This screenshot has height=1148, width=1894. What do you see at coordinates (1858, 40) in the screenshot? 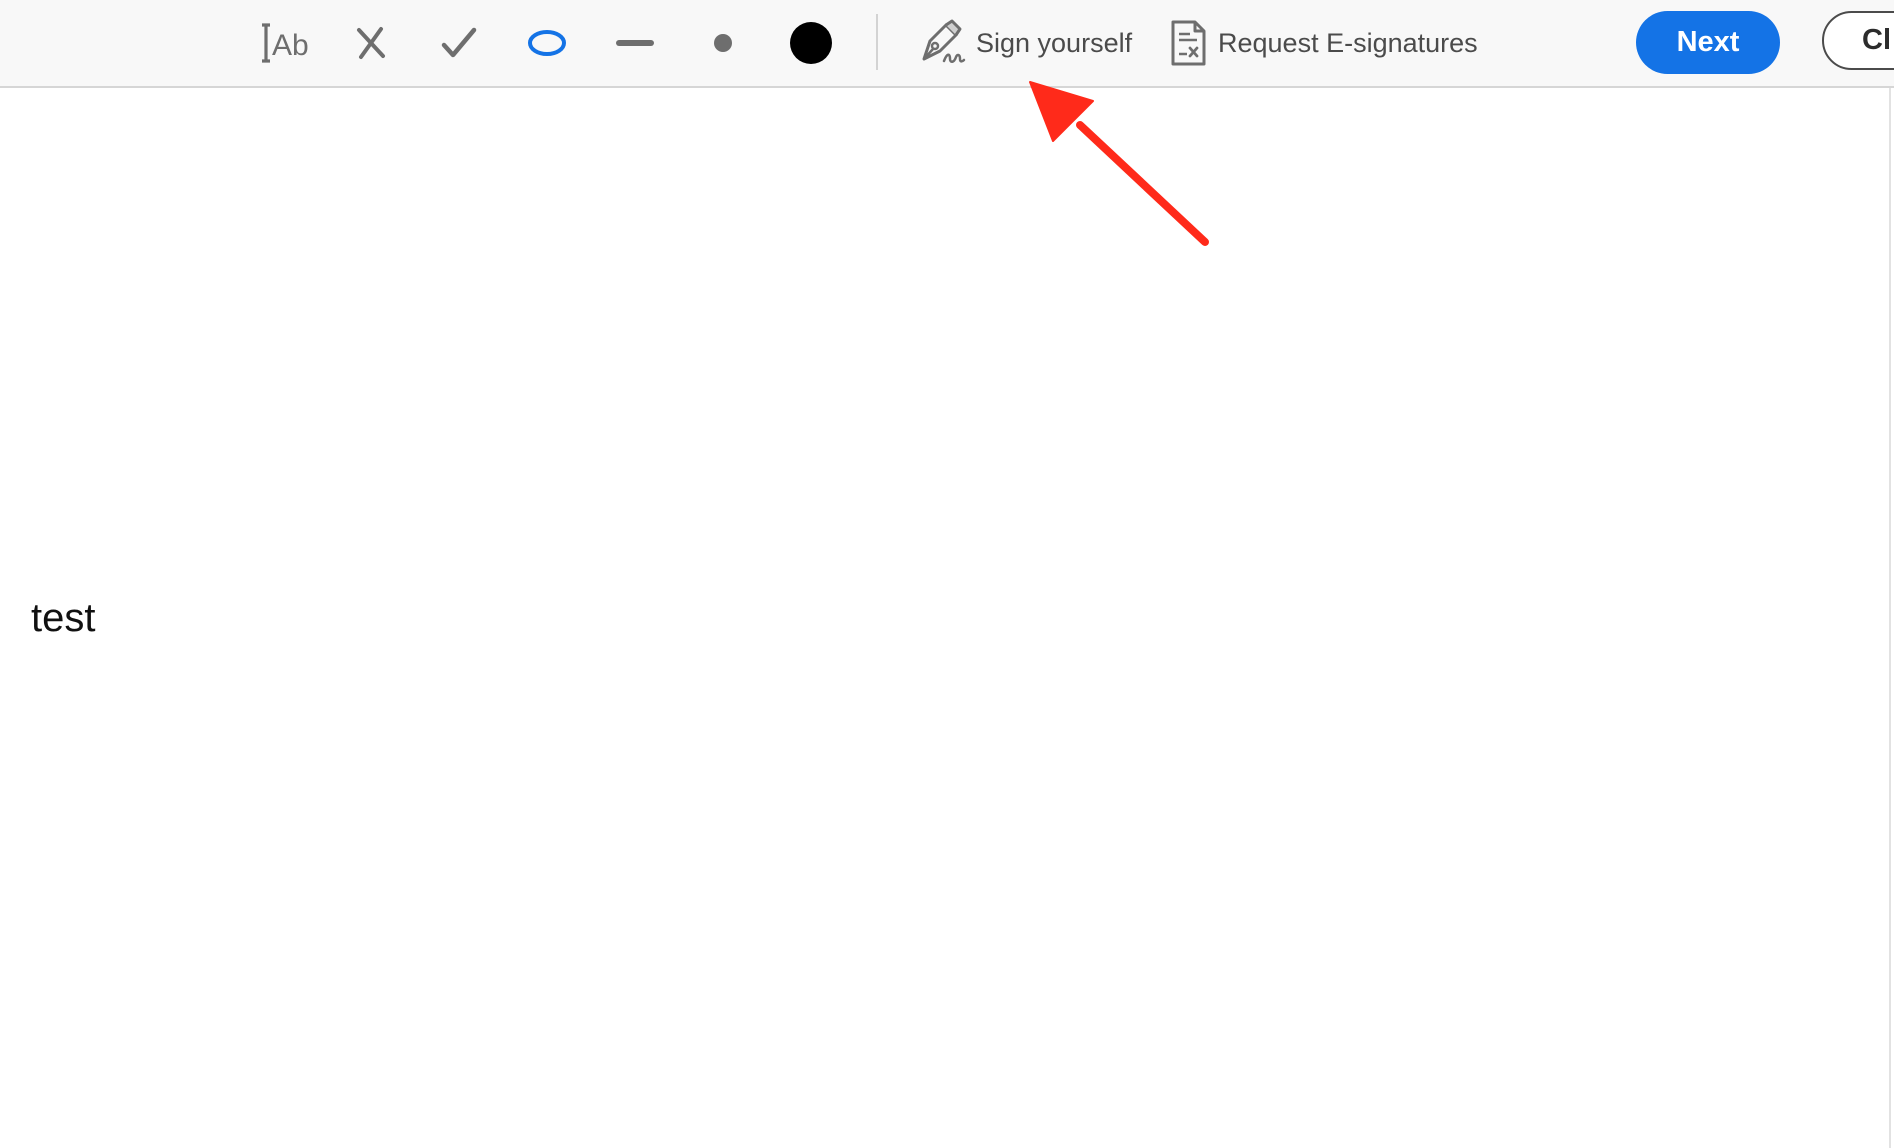
I see `close-button: Cl` at bounding box center [1858, 40].